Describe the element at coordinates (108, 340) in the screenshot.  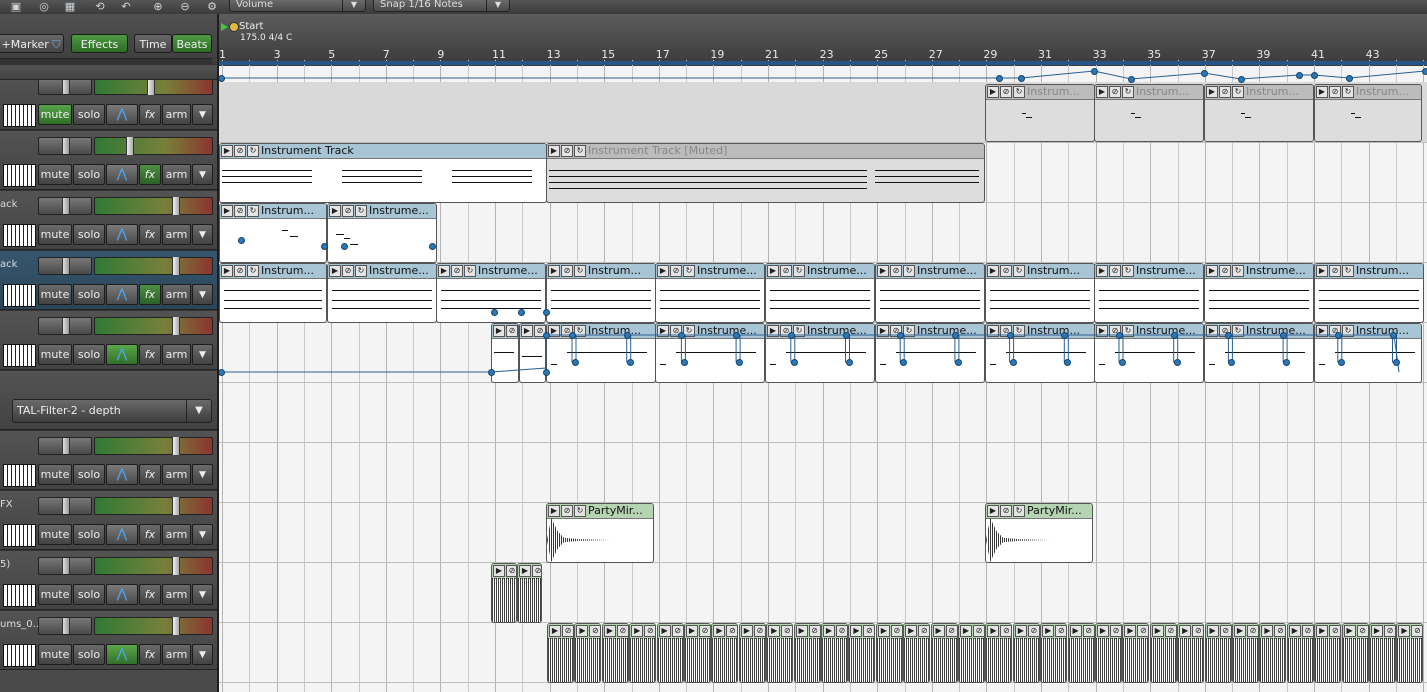
I see `track-header: mute solo ⋀ fx arm ▼` at that location.